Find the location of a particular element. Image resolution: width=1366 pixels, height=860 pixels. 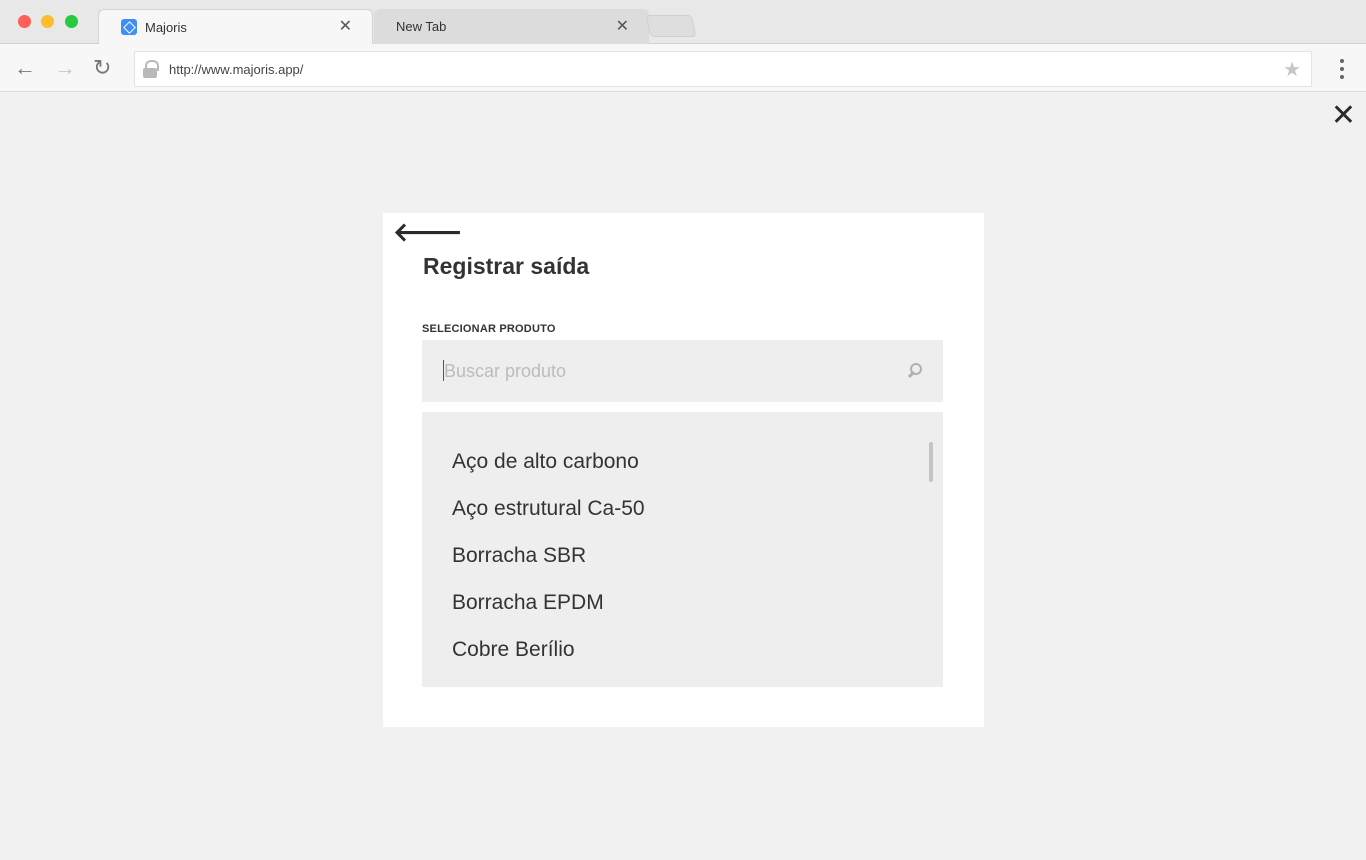

search-icon is located at coordinates (914, 371).